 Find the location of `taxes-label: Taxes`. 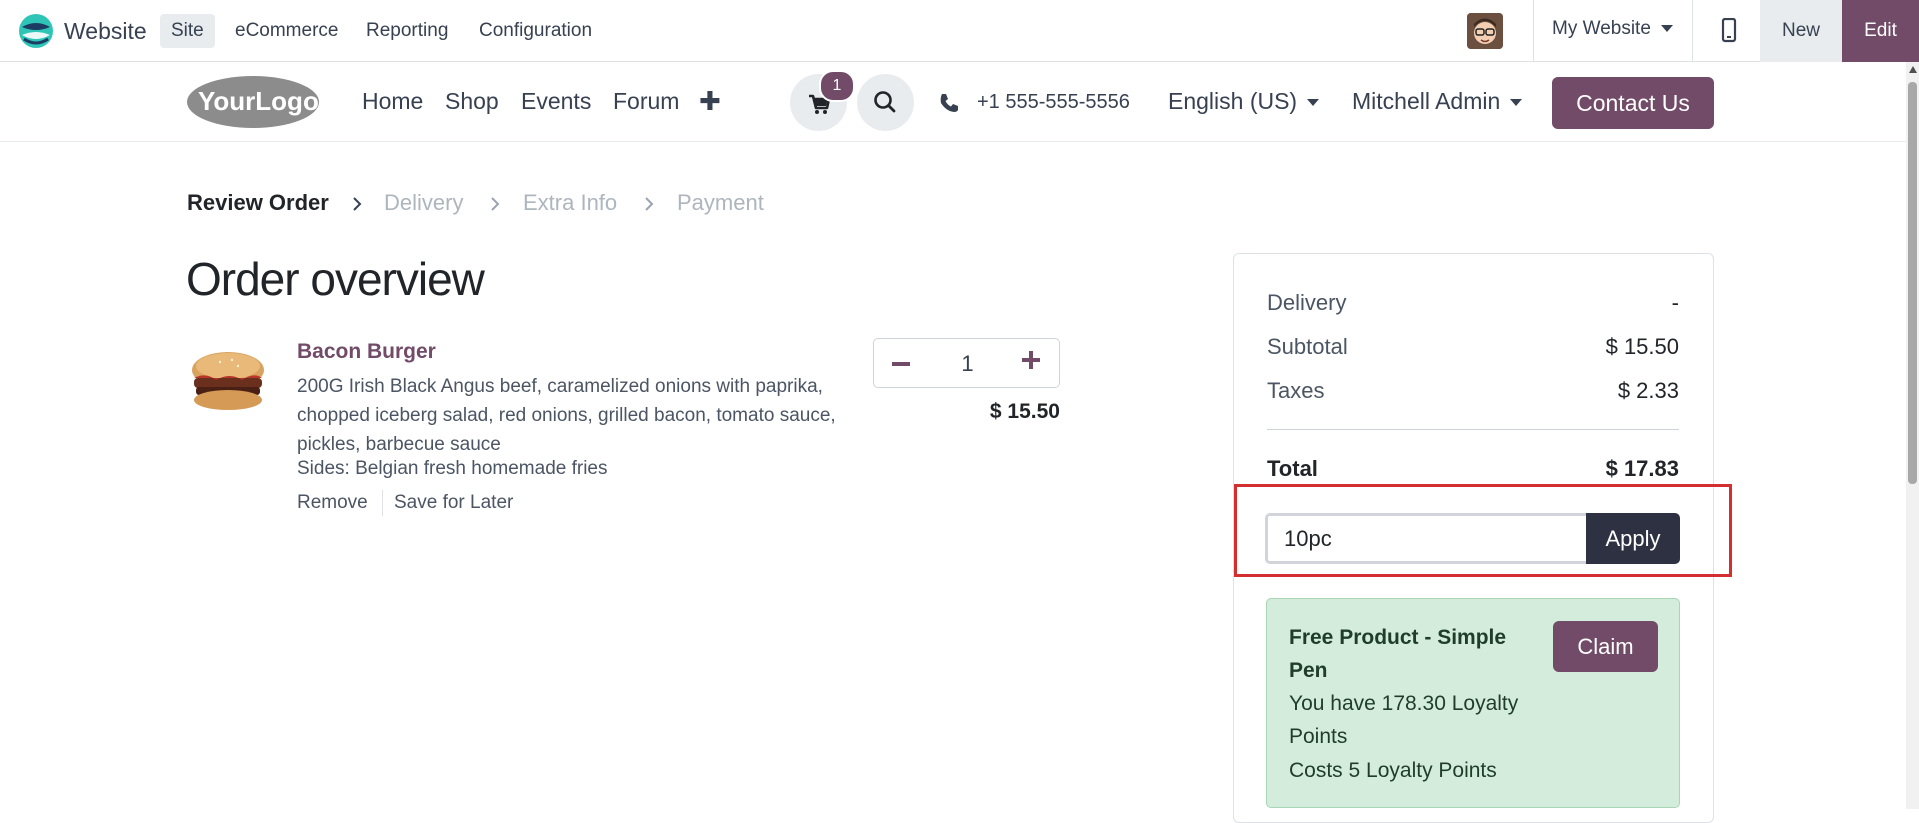

taxes-label: Taxes is located at coordinates (1296, 390).